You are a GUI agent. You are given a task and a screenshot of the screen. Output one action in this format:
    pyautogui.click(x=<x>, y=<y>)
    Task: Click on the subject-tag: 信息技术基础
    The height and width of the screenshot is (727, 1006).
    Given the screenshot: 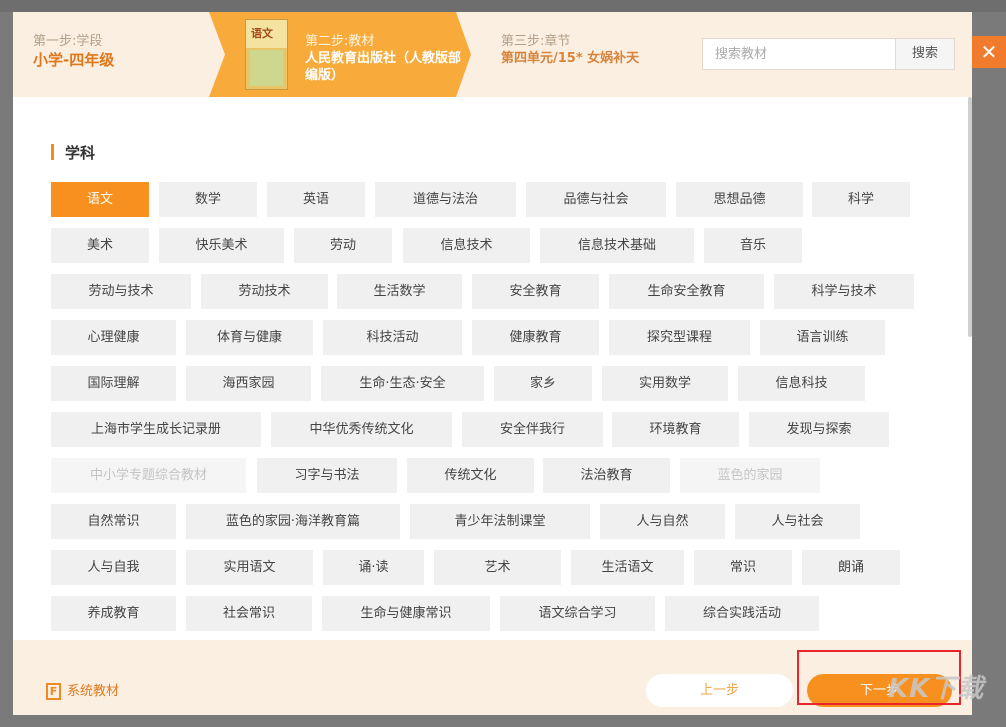 What is the action you would take?
    pyautogui.click(x=617, y=245)
    